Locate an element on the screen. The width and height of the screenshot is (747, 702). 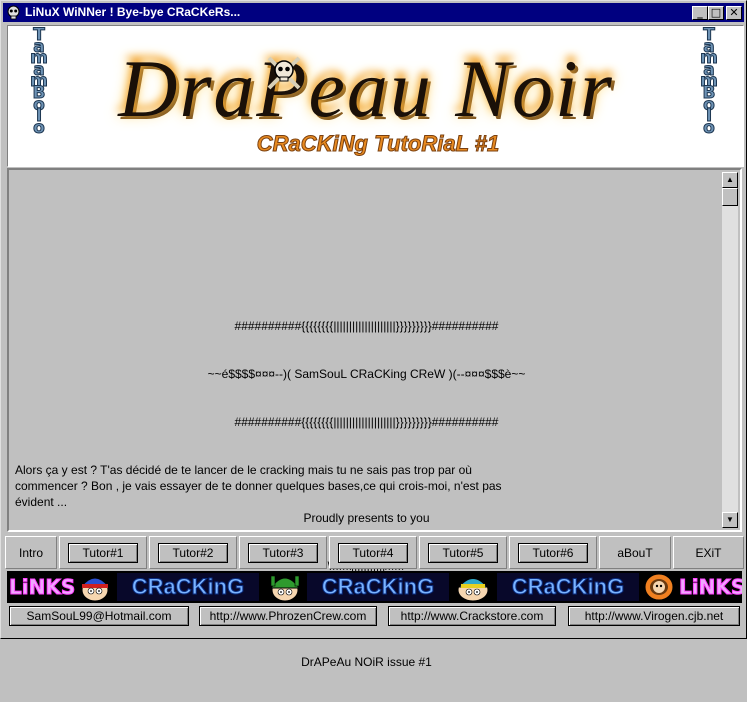
tutor-1-button: Tutor#1 is located at coordinates (103, 553).